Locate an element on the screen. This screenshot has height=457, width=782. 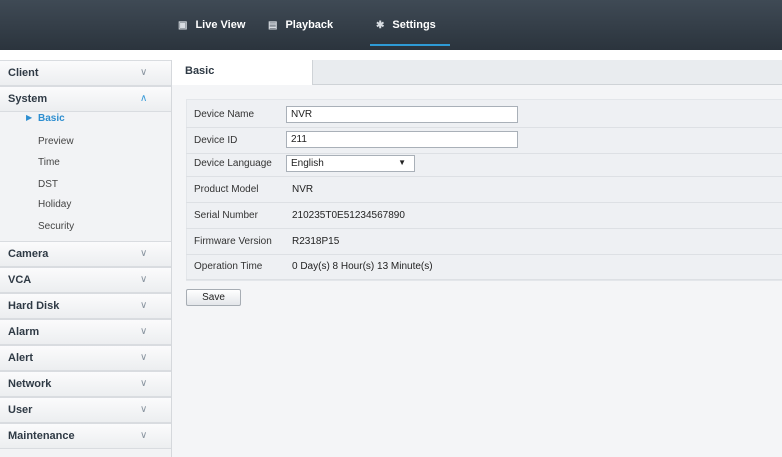
field-label: Device ID is located at coordinates (216, 140).